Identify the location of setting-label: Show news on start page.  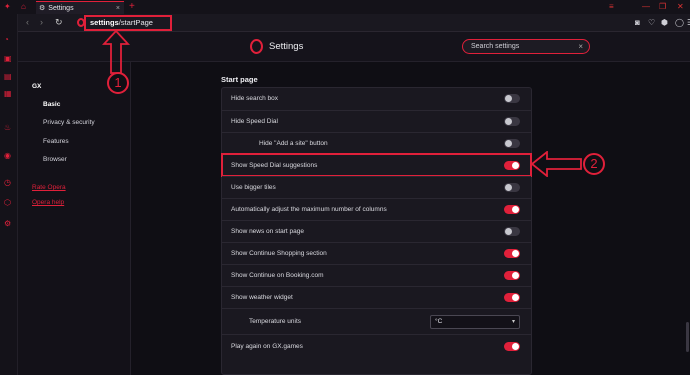
(267, 231).